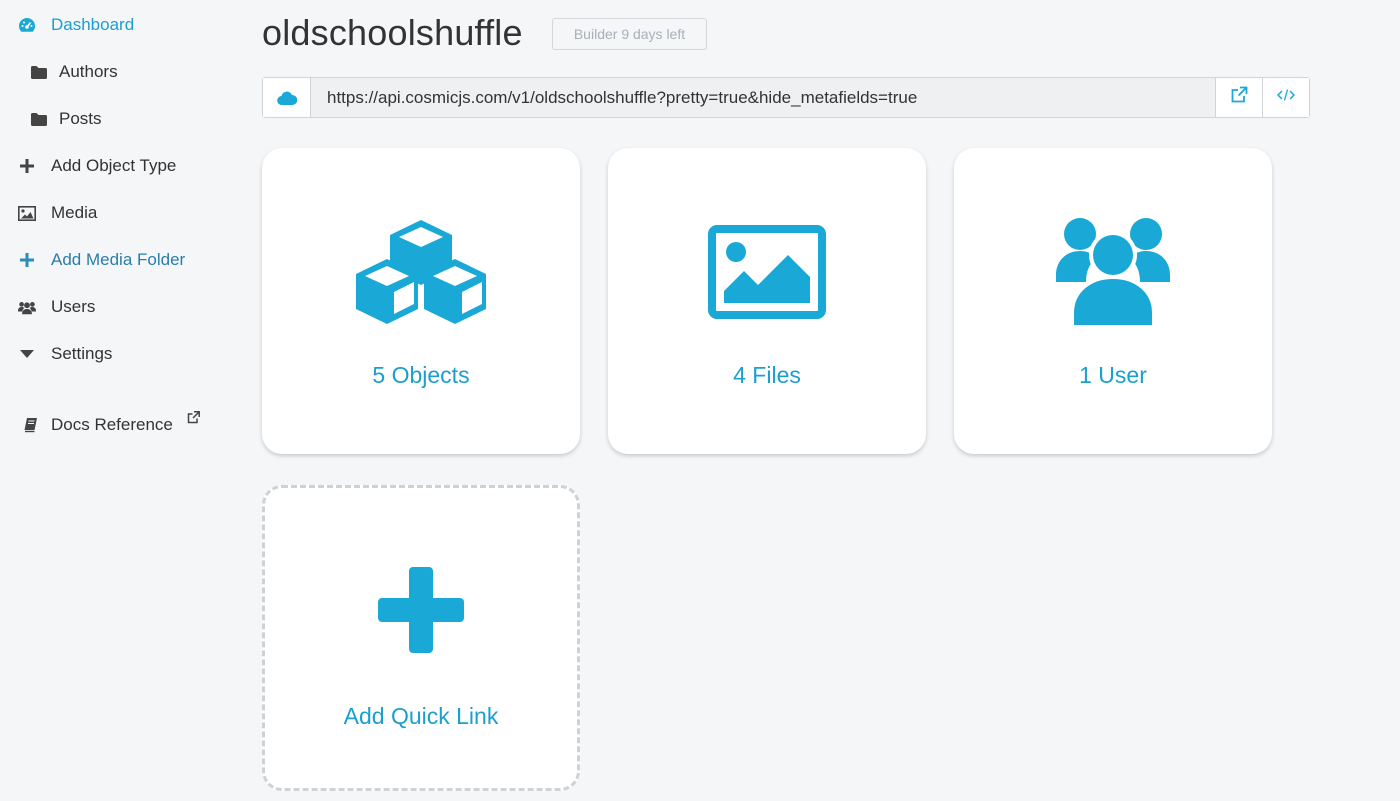  I want to click on sidebar-item-label: Docs Reference, so click(112, 424).